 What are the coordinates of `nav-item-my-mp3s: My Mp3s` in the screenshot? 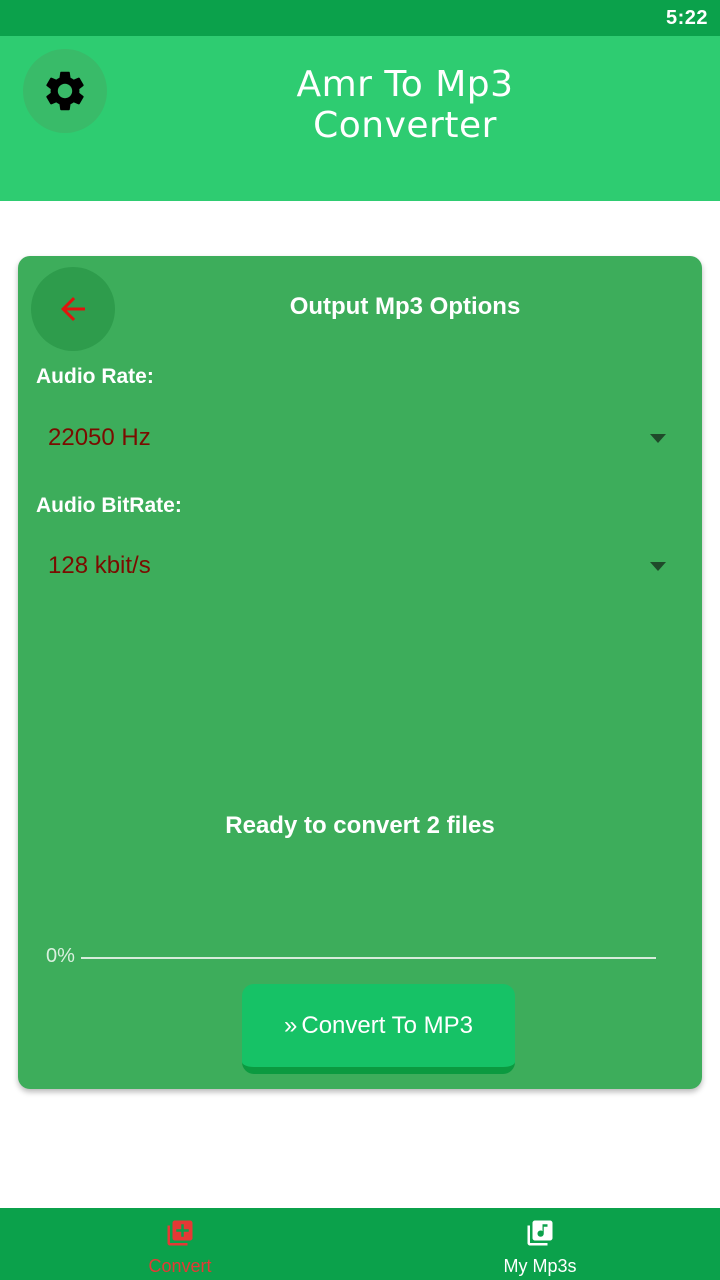 It's located at (540, 1244).